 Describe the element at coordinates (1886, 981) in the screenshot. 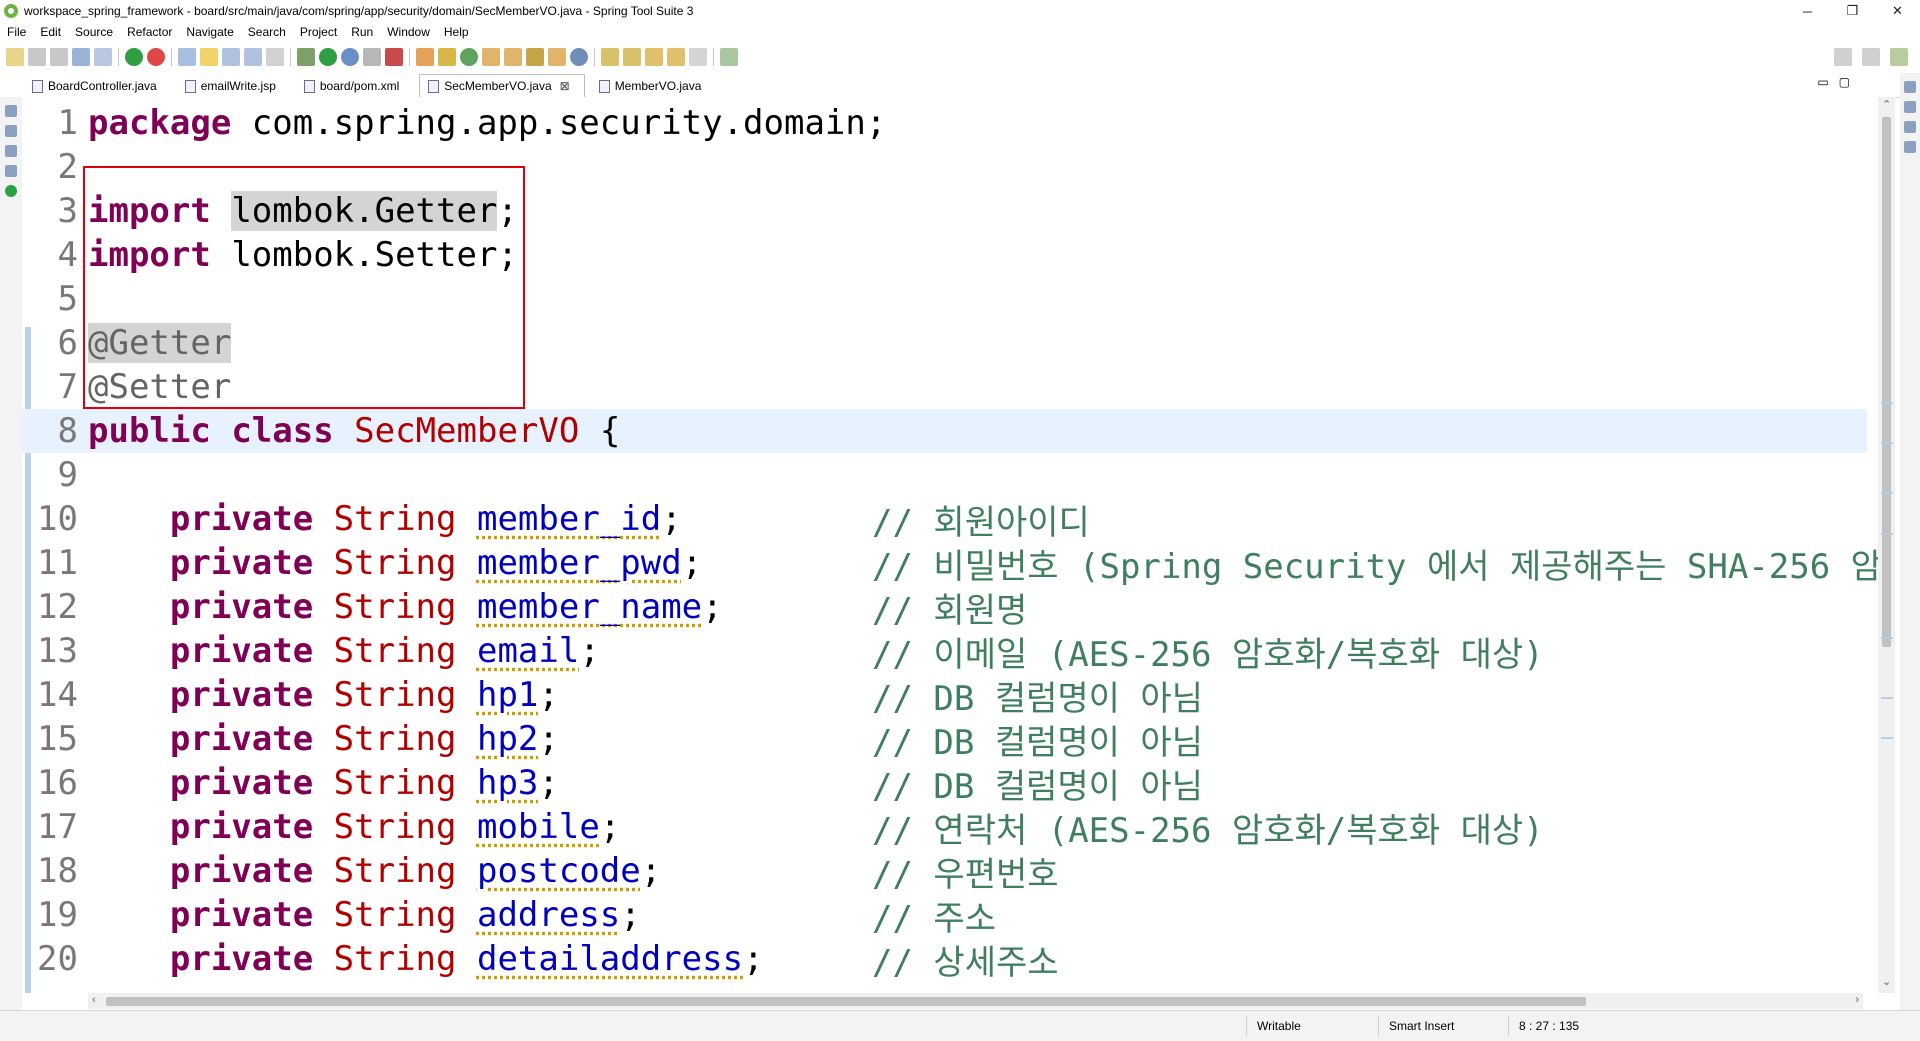

I see `scroll-down-arrow: ⌄` at that location.